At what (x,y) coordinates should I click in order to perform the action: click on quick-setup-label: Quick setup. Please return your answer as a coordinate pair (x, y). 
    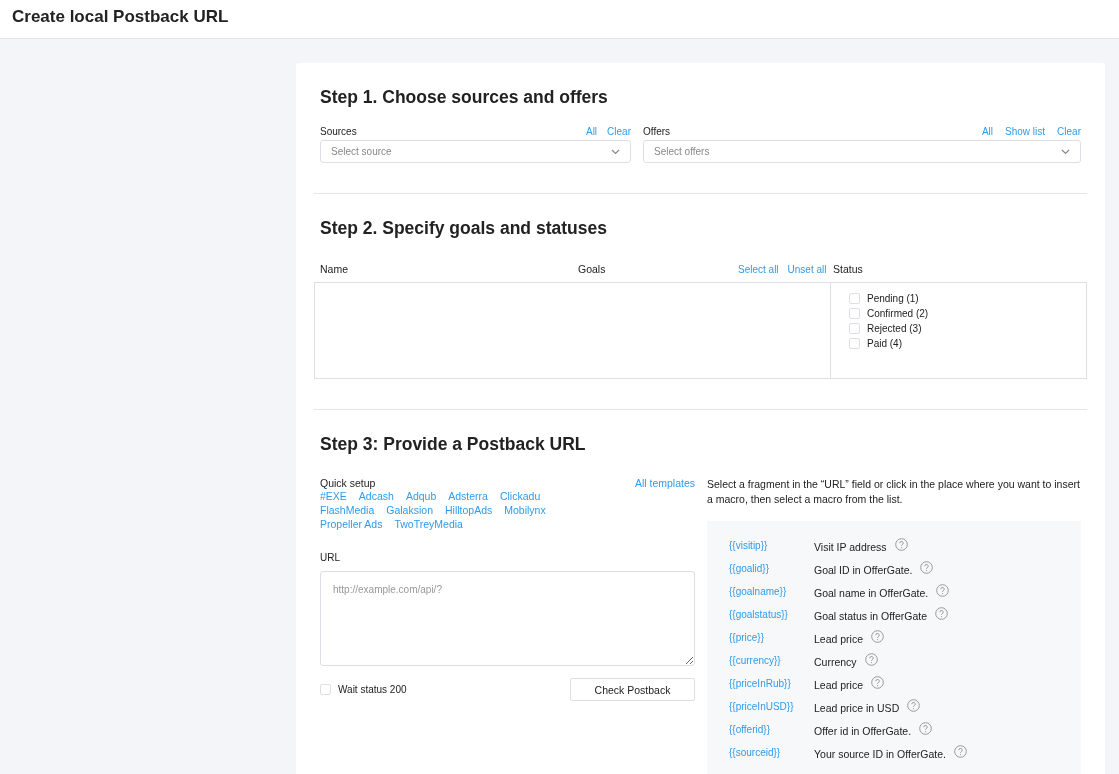
    Looking at the image, I should click on (348, 483).